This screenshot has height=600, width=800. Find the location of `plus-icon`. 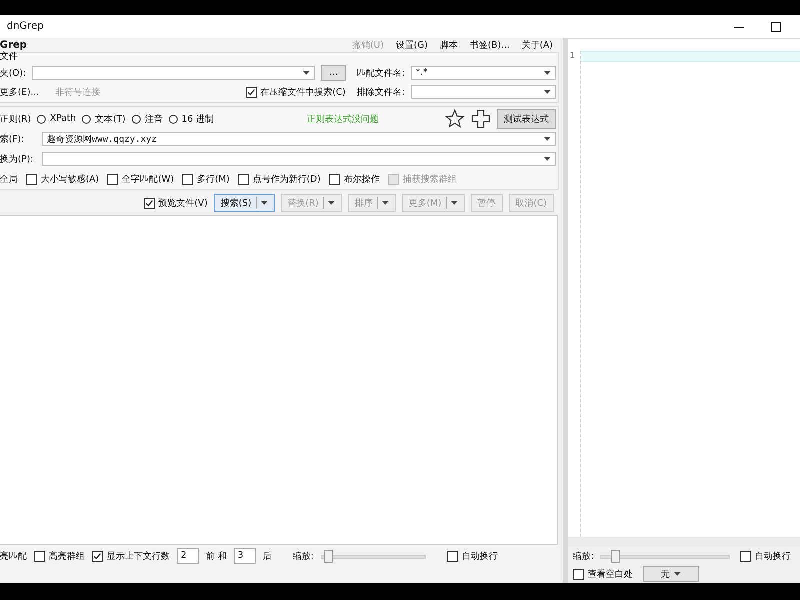

plus-icon is located at coordinates (481, 119).